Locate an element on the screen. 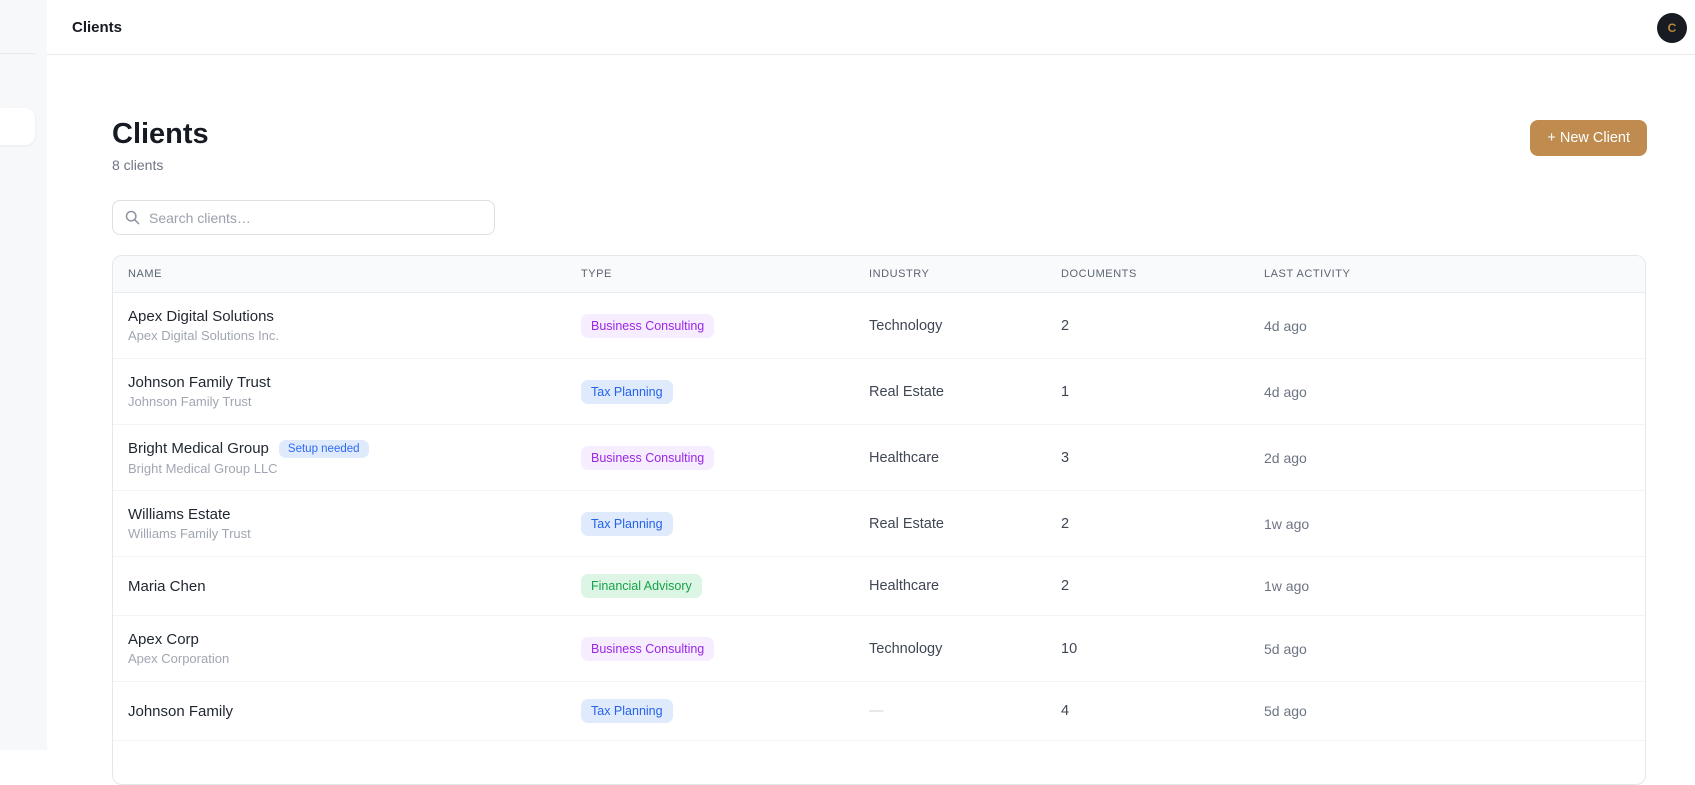 The height and width of the screenshot is (785, 1695). client-subtitle: Apex Corporation is located at coordinates (179, 658).